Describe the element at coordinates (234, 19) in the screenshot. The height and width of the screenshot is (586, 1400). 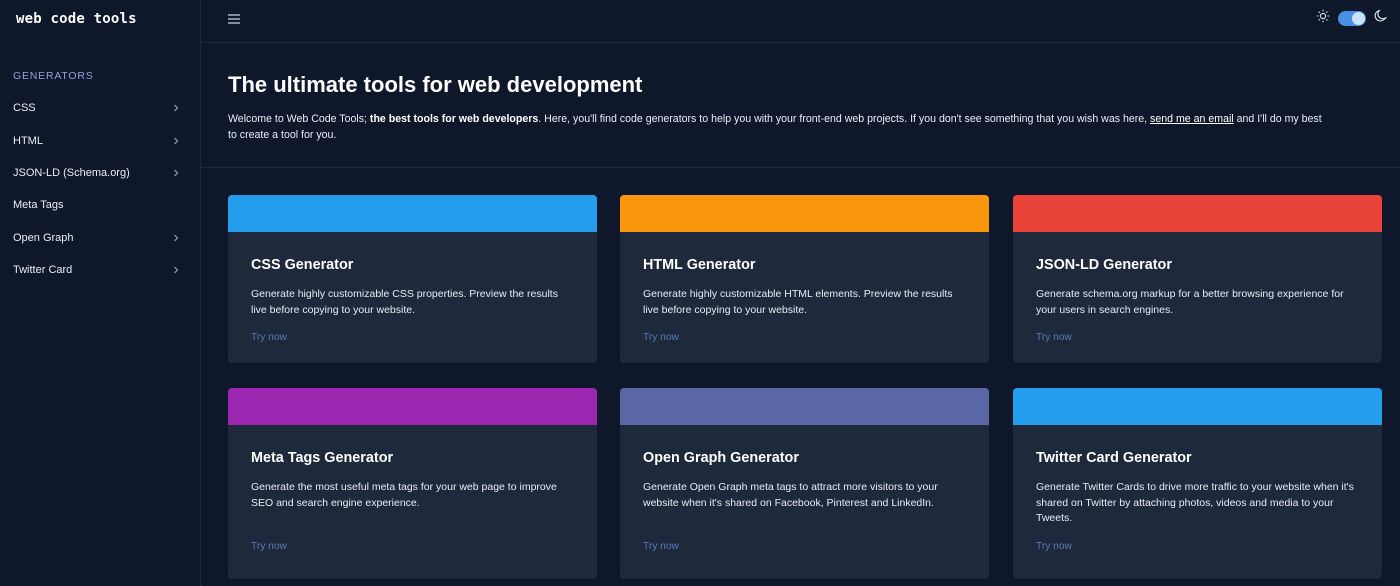
I see `hamburger-icon` at that location.